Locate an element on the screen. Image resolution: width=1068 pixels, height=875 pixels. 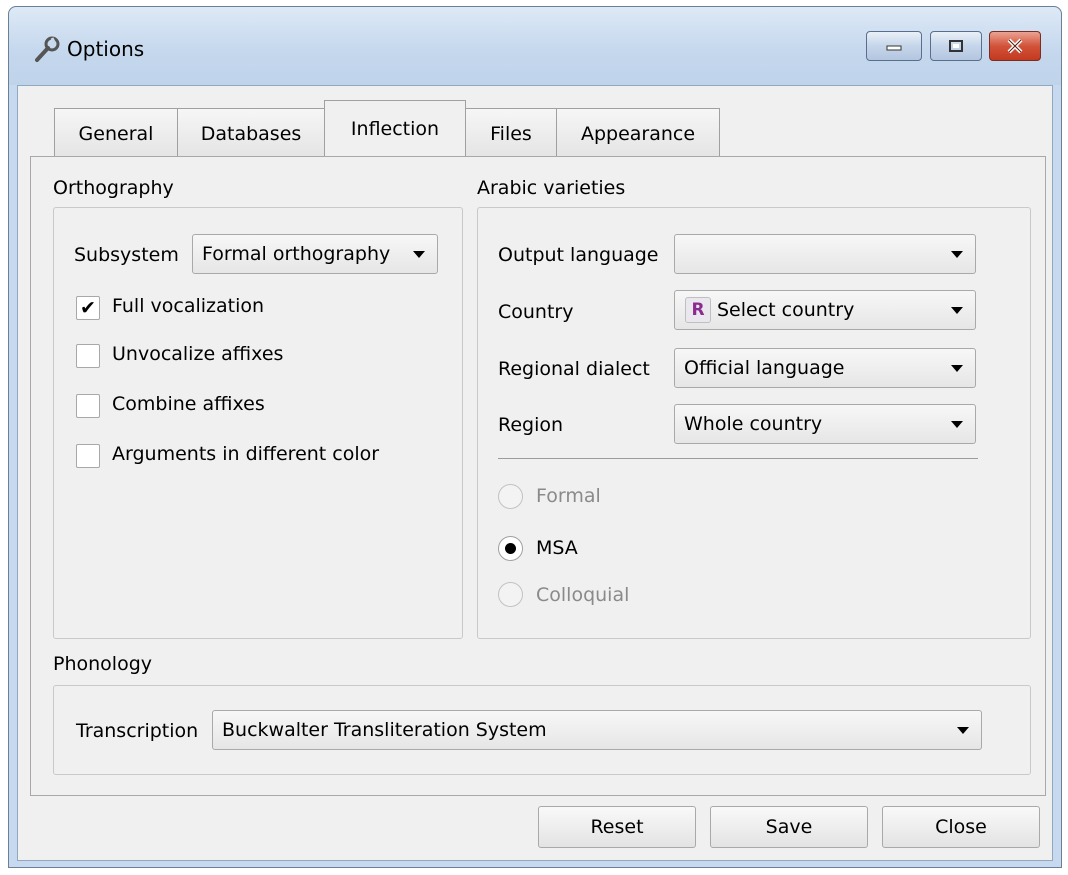
tab-databases: Databases is located at coordinates (251, 133).